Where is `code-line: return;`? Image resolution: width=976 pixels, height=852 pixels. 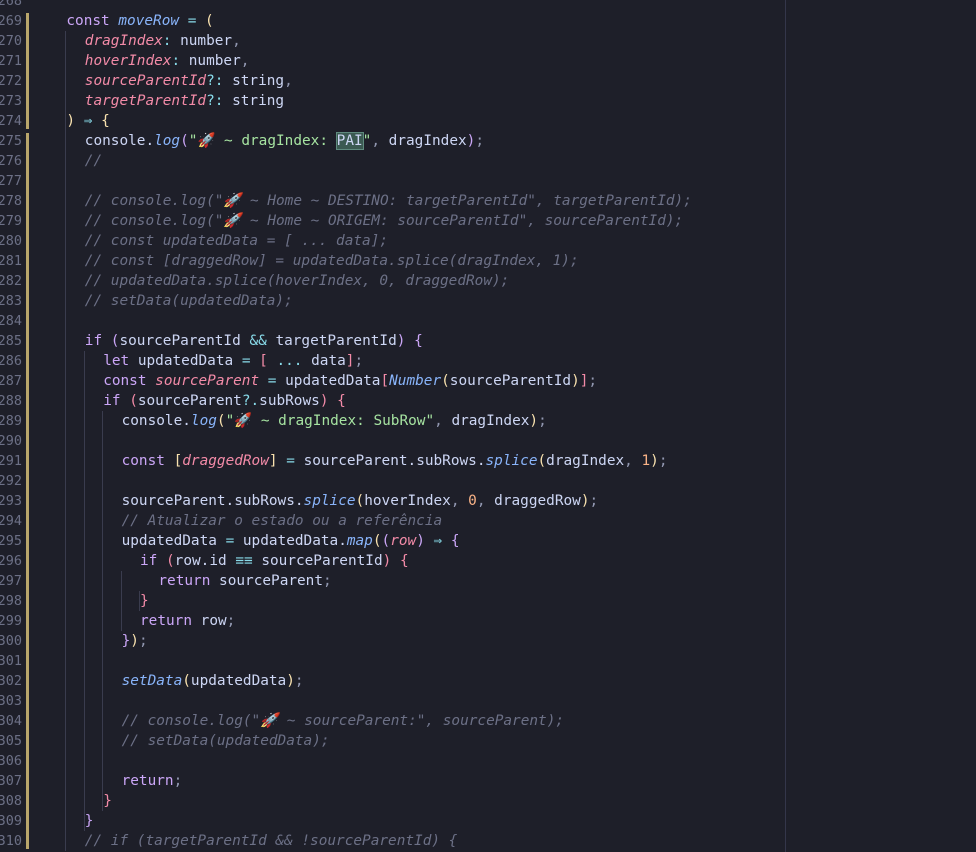
code-line: return; is located at coordinates (152, 781).